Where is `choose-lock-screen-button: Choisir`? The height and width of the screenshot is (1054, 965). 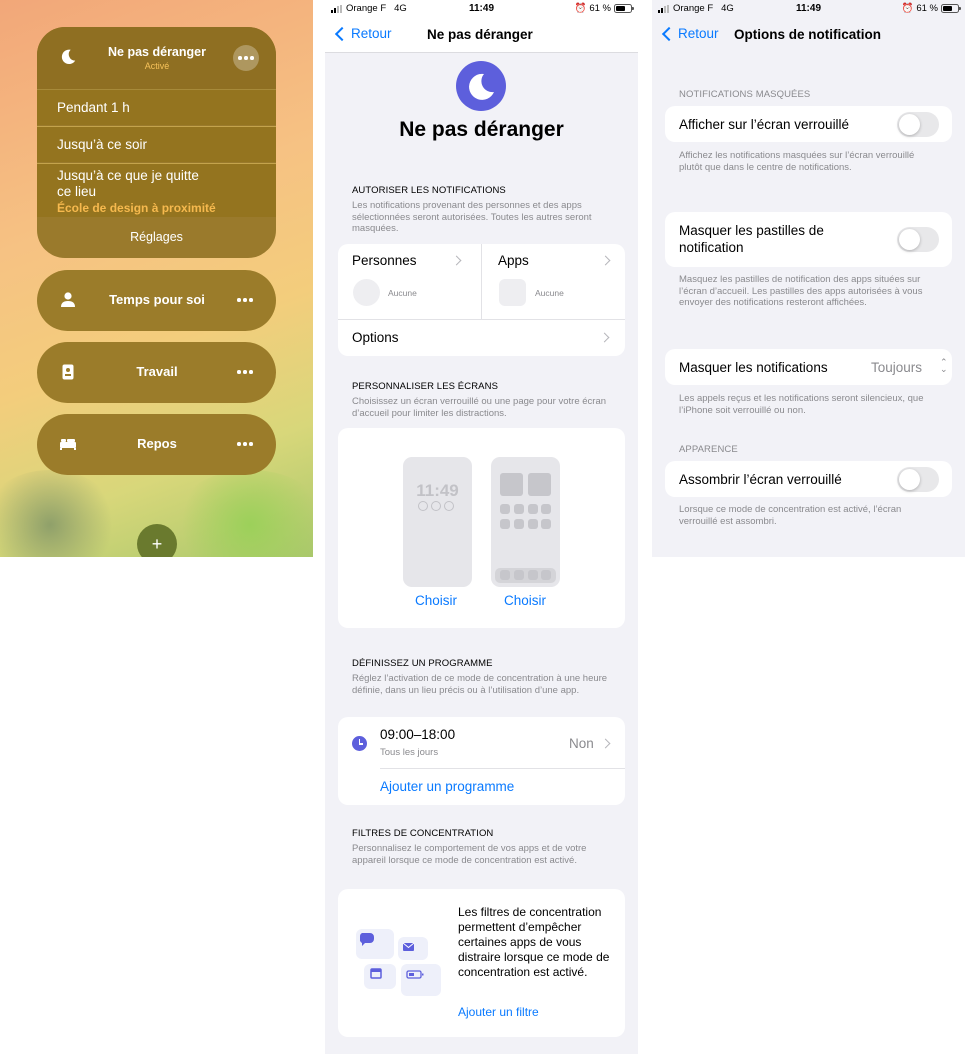
choose-lock-screen-button: Choisir is located at coordinates (436, 600).